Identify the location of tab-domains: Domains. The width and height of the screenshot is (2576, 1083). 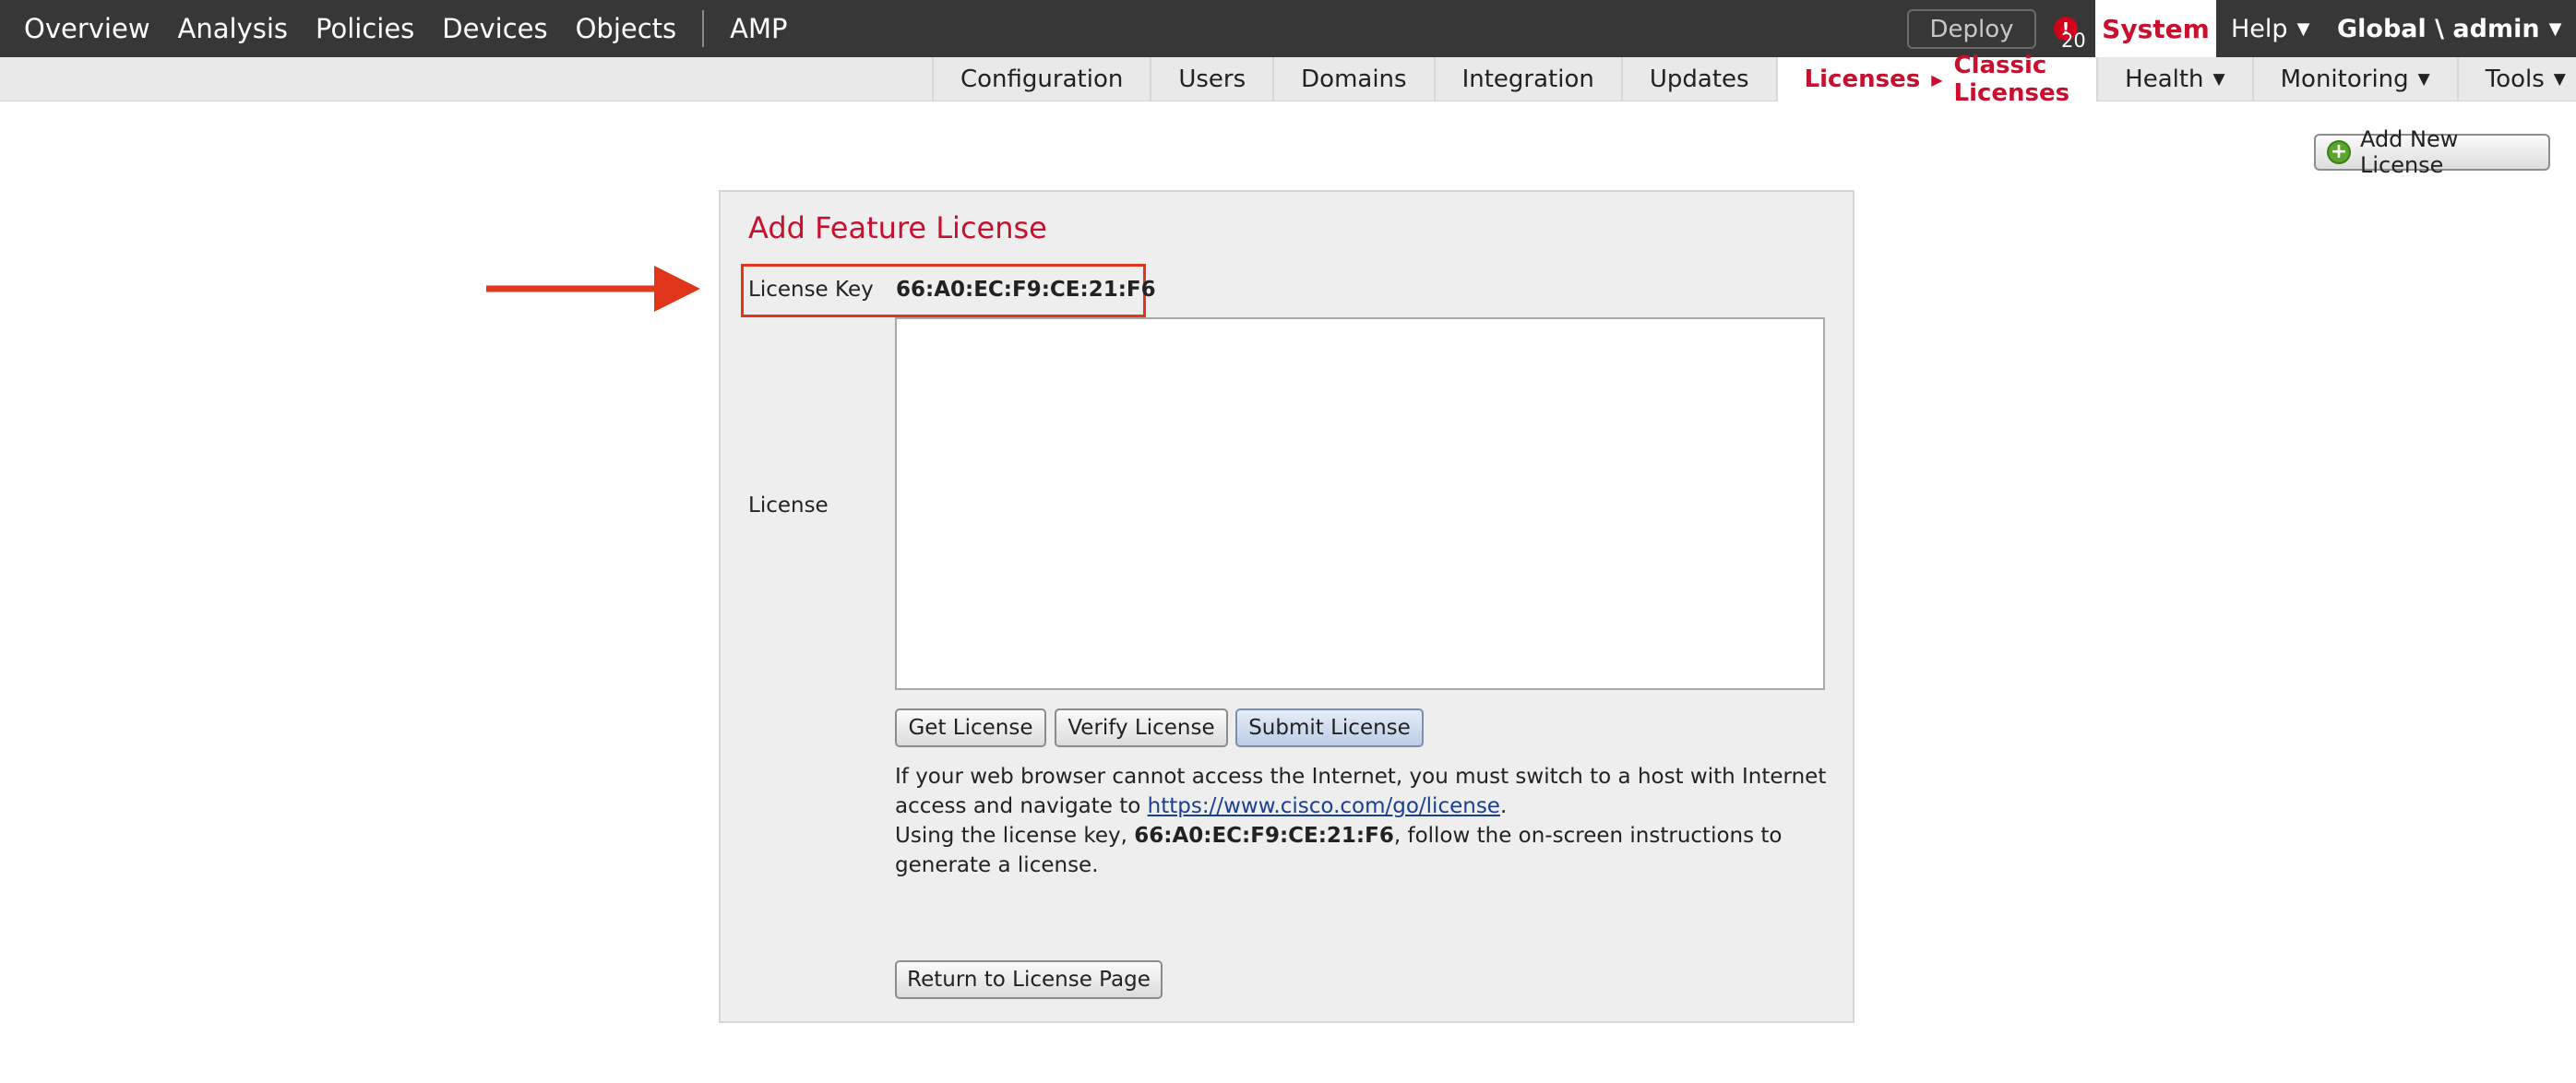
(1352, 79).